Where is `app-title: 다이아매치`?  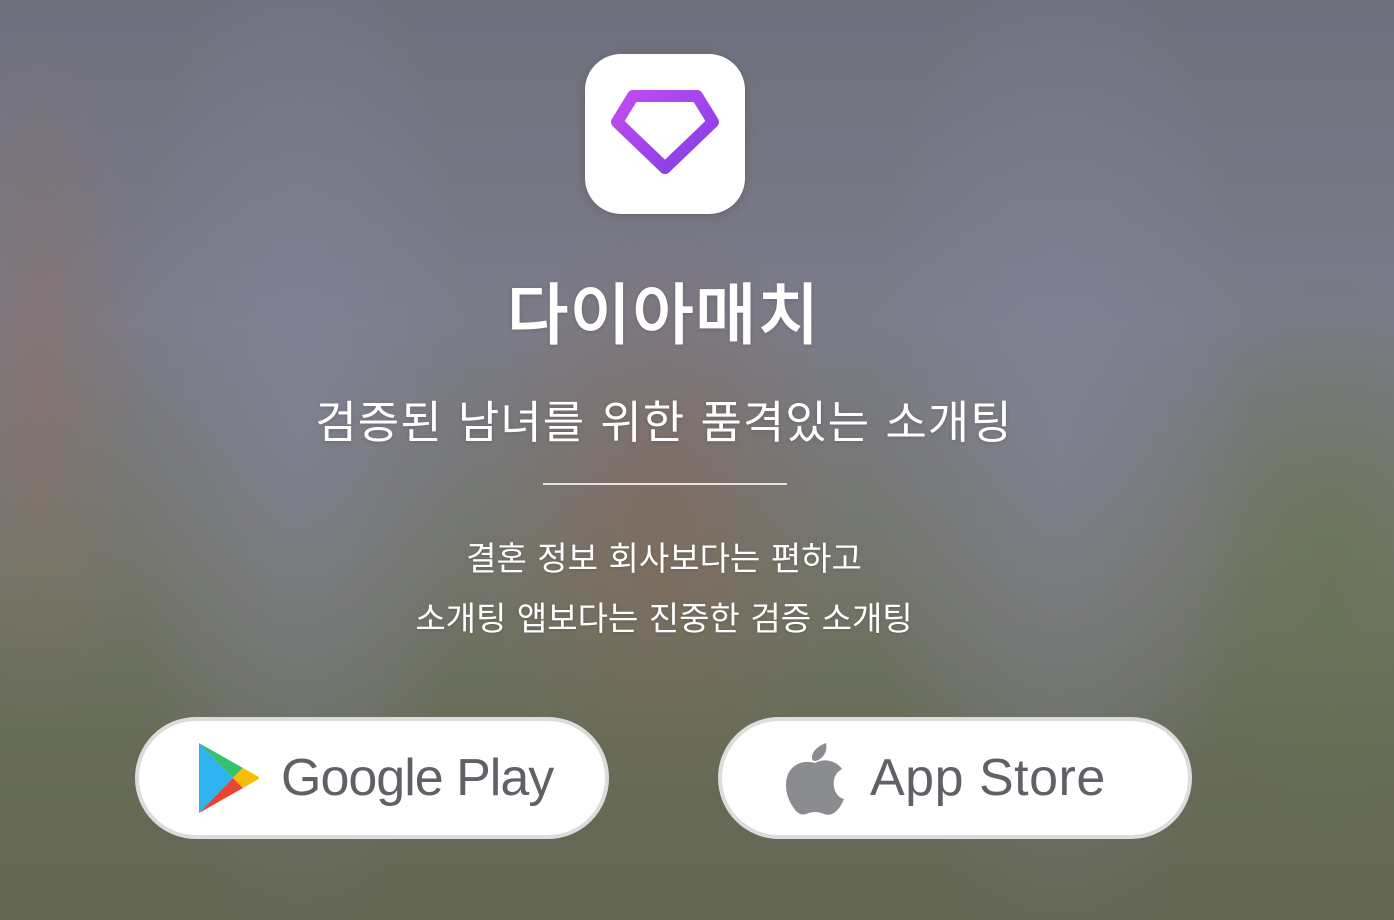
app-title: 다이아매치 is located at coordinates (664, 315).